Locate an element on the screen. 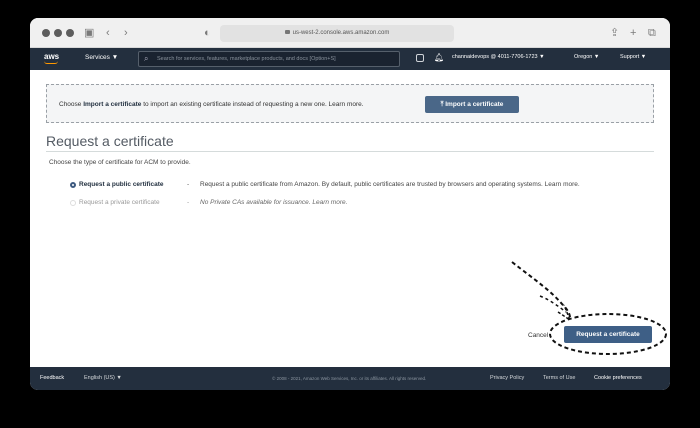  page-title: Request a certificate is located at coordinates (110, 141).